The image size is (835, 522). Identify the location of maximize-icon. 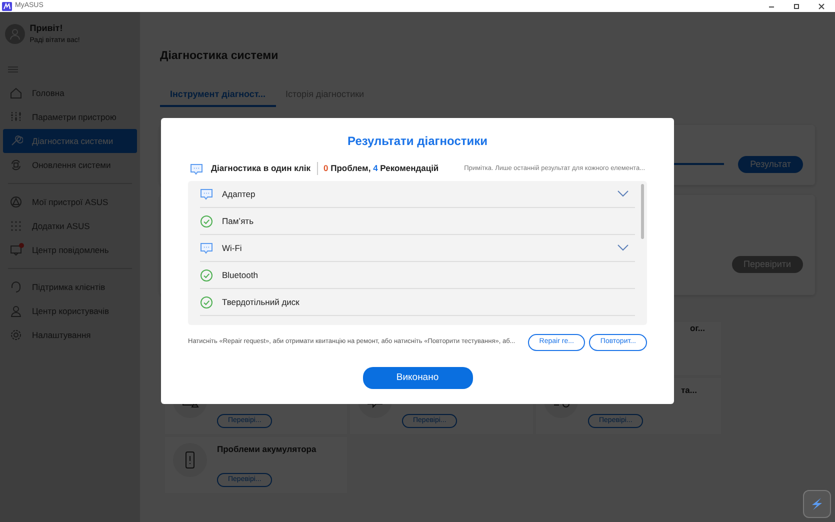
(796, 6).